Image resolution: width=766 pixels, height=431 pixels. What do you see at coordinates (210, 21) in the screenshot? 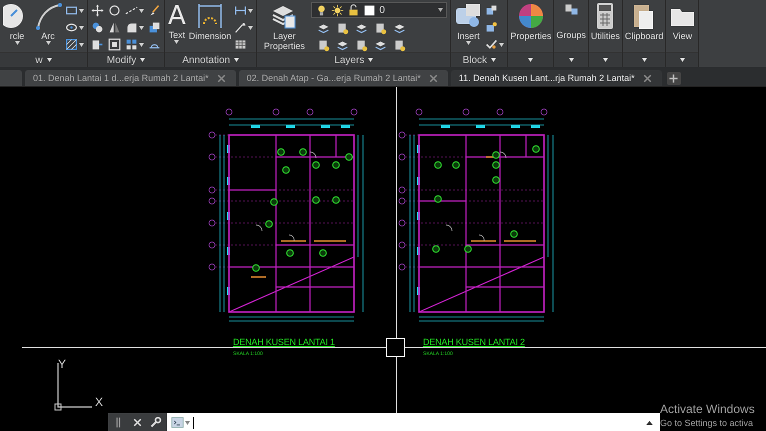
I see `ribbon-button: Dimension` at bounding box center [210, 21].